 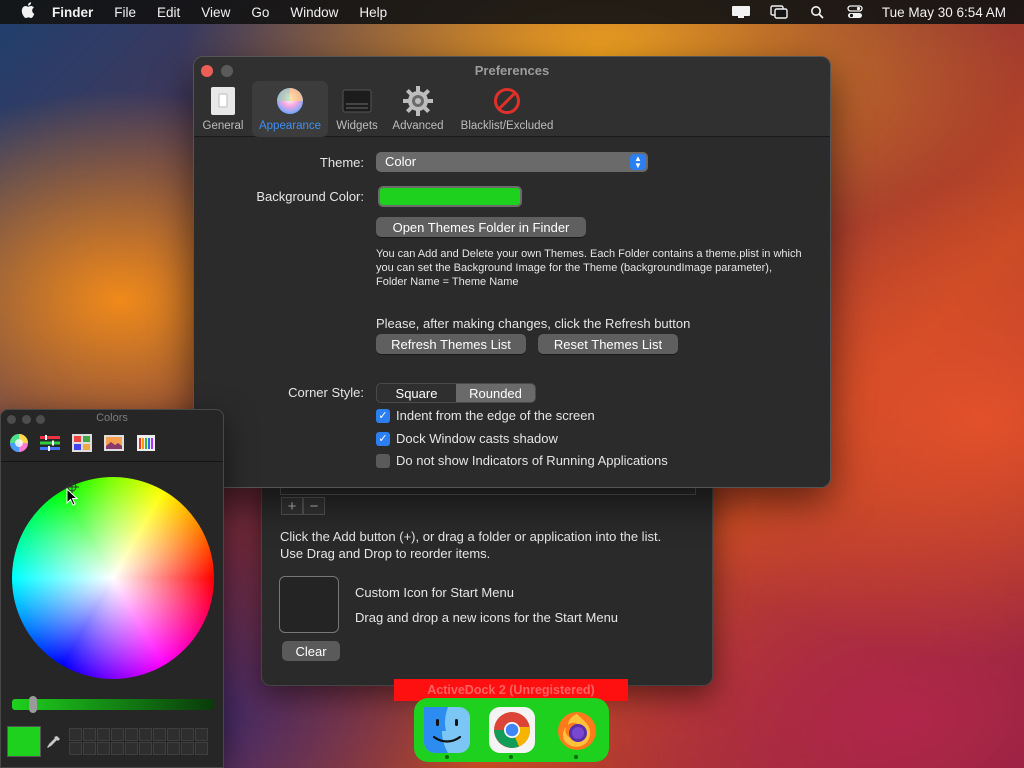 What do you see at coordinates (326, 392) in the screenshot?
I see `corner-style-label: Corner Style:` at bounding box center [326, 392].